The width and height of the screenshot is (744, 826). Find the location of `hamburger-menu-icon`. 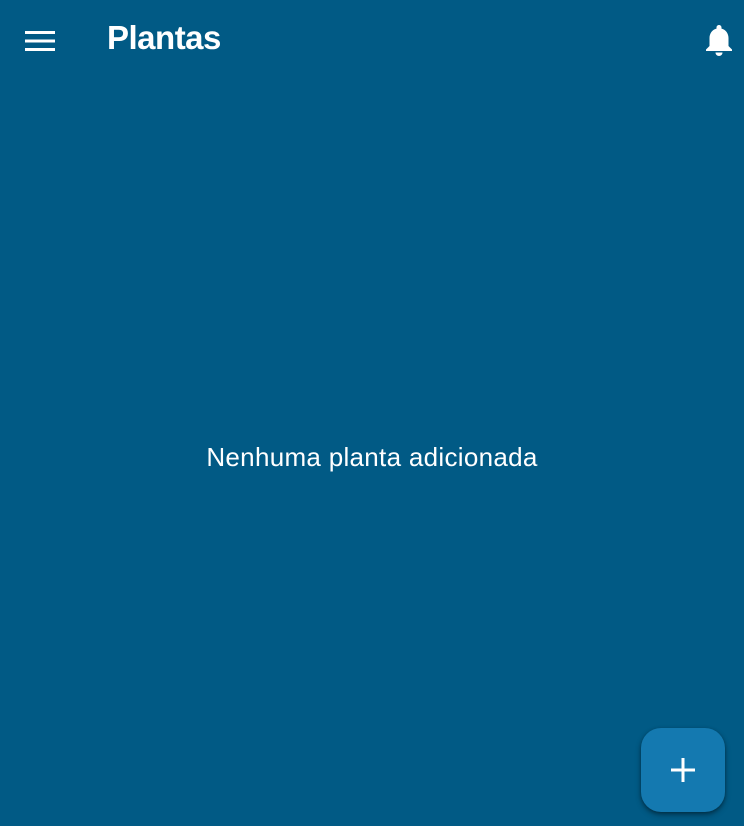

hamburger-menu-icon is located at coordinates (40, 41).